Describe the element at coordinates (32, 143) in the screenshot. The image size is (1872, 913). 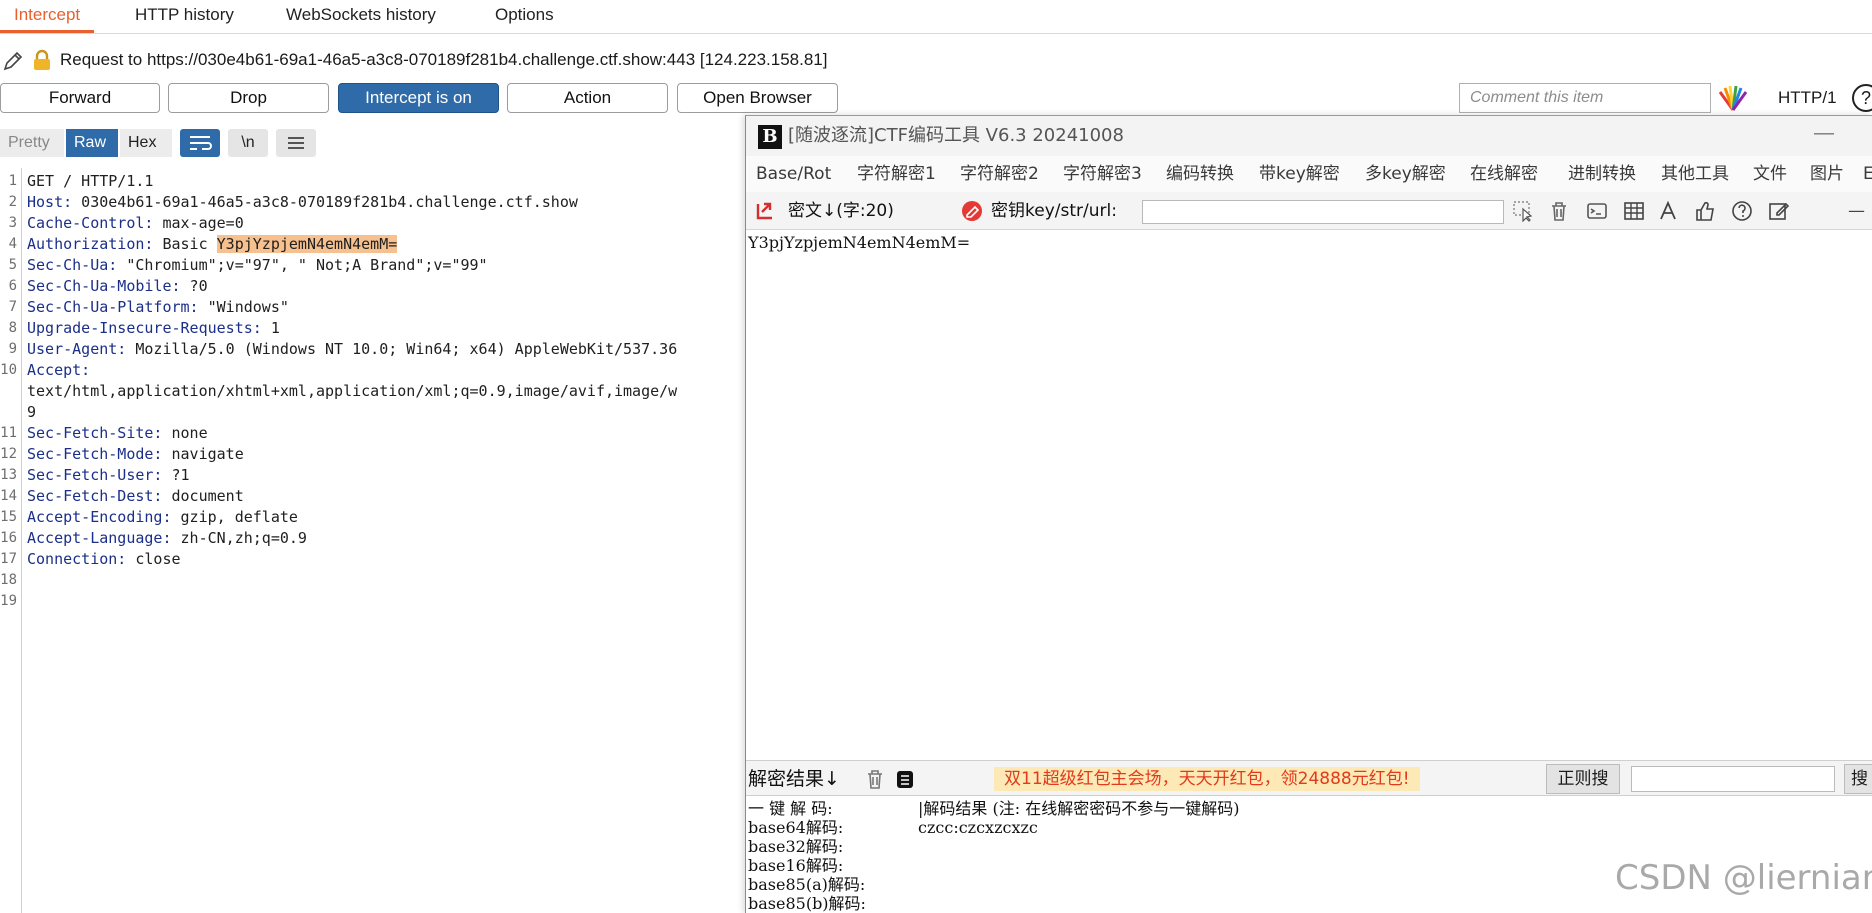
I see `pretty-view-button: Pretty` at that location.